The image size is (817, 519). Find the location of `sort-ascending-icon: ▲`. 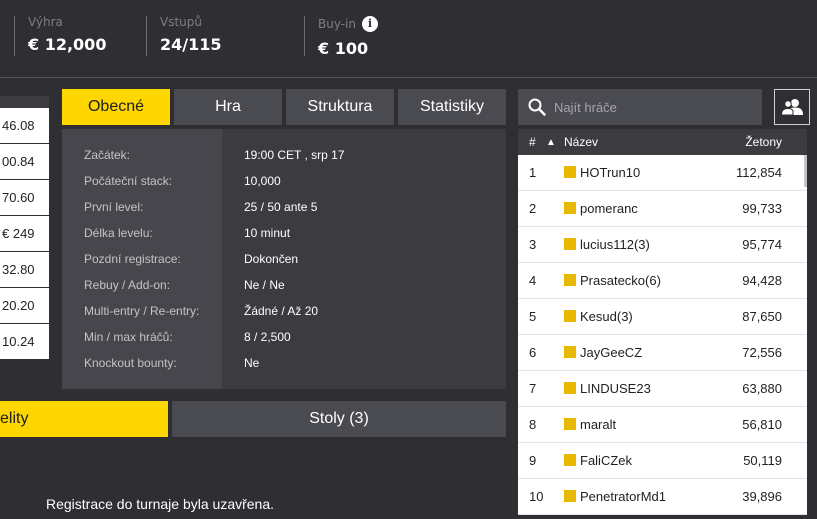

sort-ascending-icon: ▲ is located at coordinates (551, 142).